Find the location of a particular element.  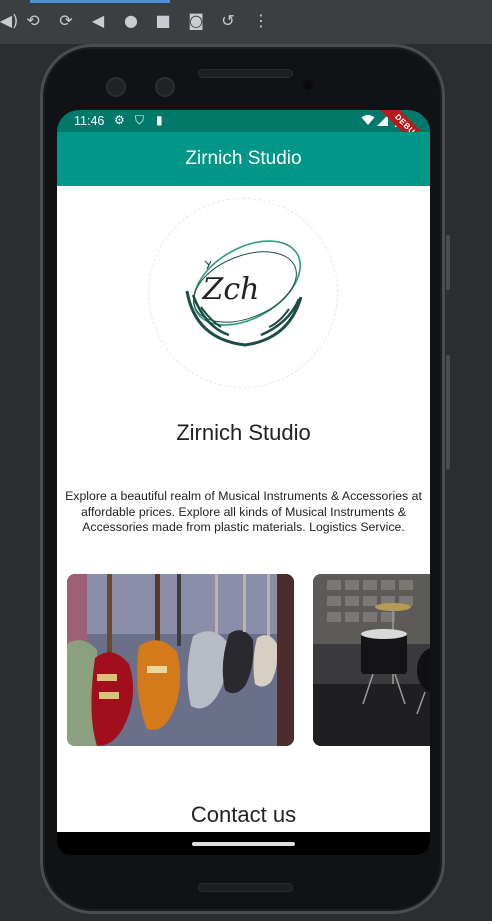

home-gesture-handle is located at coordinates (243, 844).